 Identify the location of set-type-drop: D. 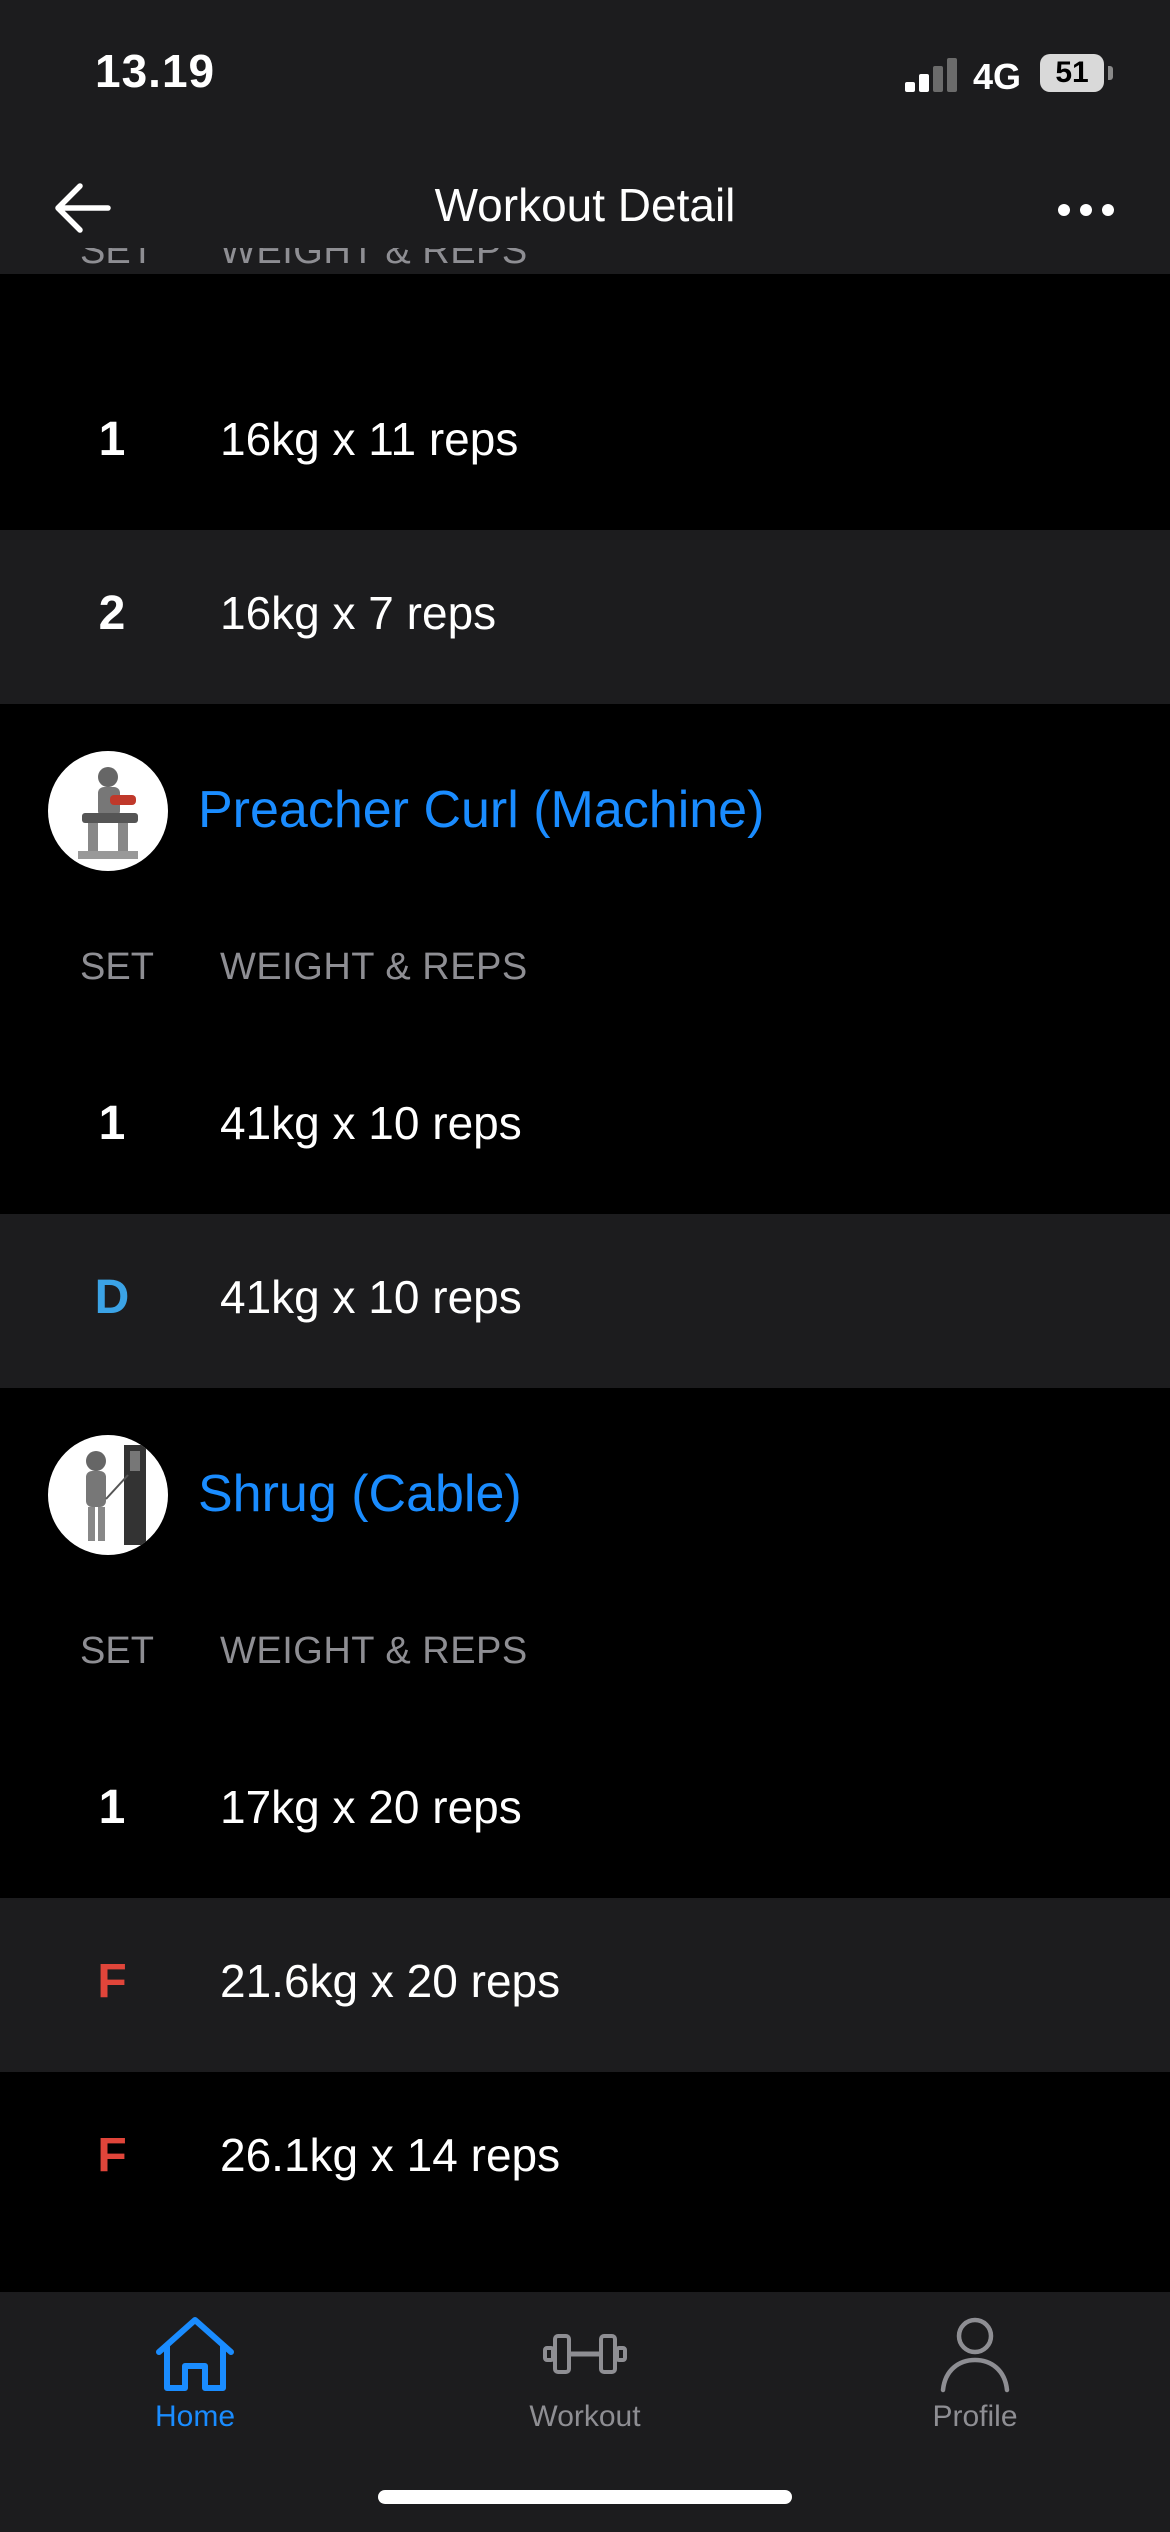
(112, 1297).